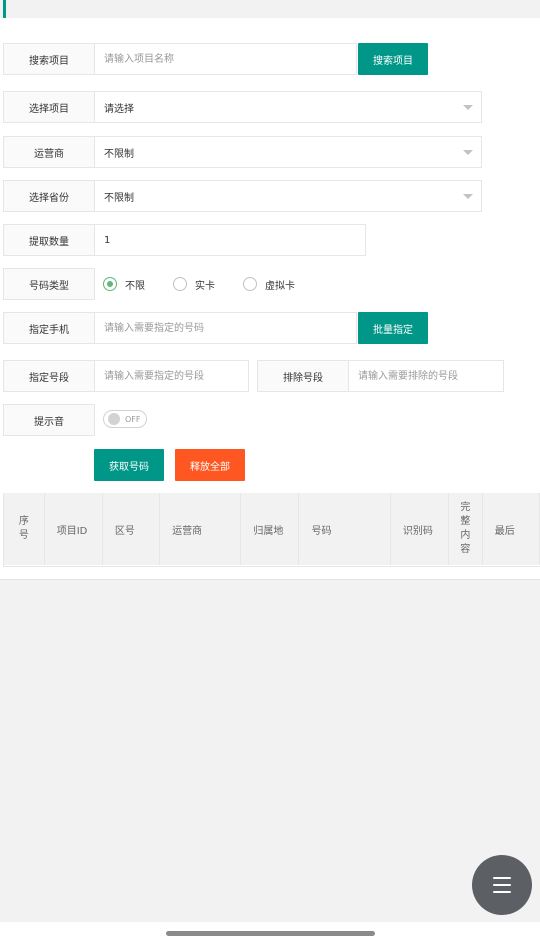  I want to click on floating-menu-button, so click(502, 885).